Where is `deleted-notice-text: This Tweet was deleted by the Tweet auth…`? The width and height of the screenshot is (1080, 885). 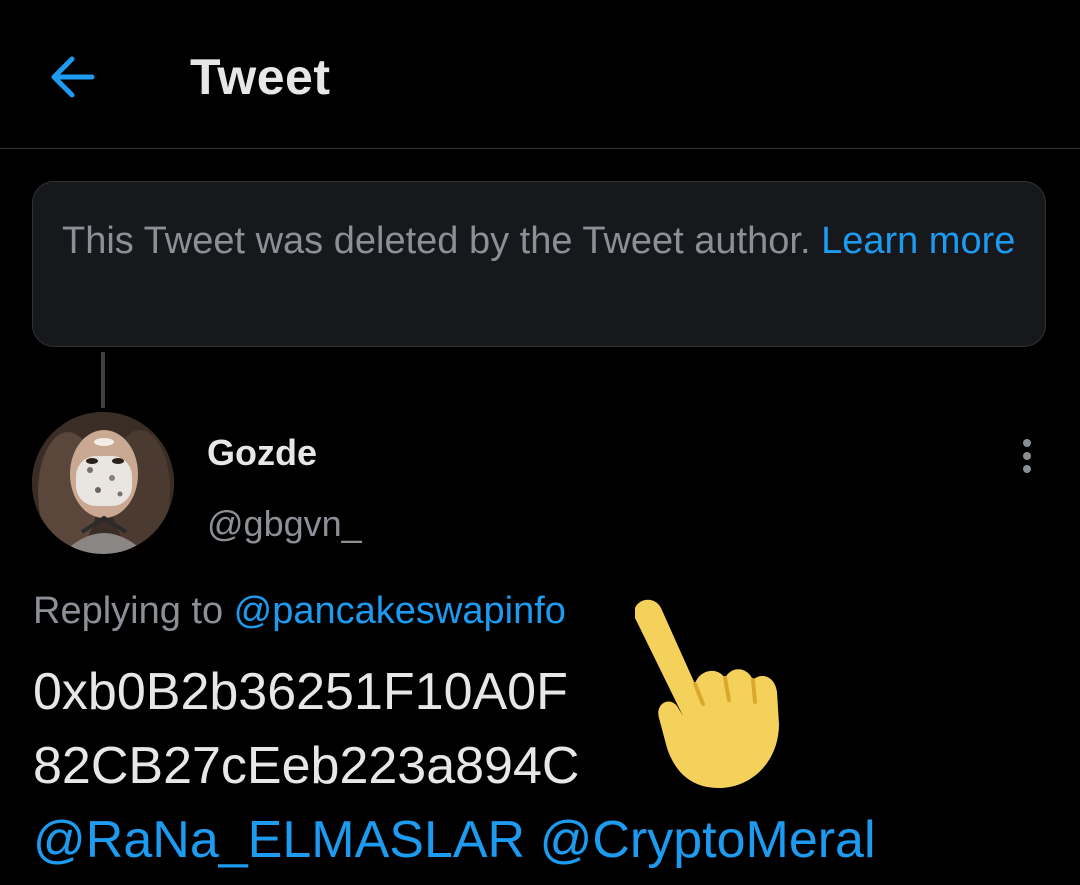 deleted-notice-text: This Tweet was deleted by the Tweet auth… is located at coordinates (442, 241).